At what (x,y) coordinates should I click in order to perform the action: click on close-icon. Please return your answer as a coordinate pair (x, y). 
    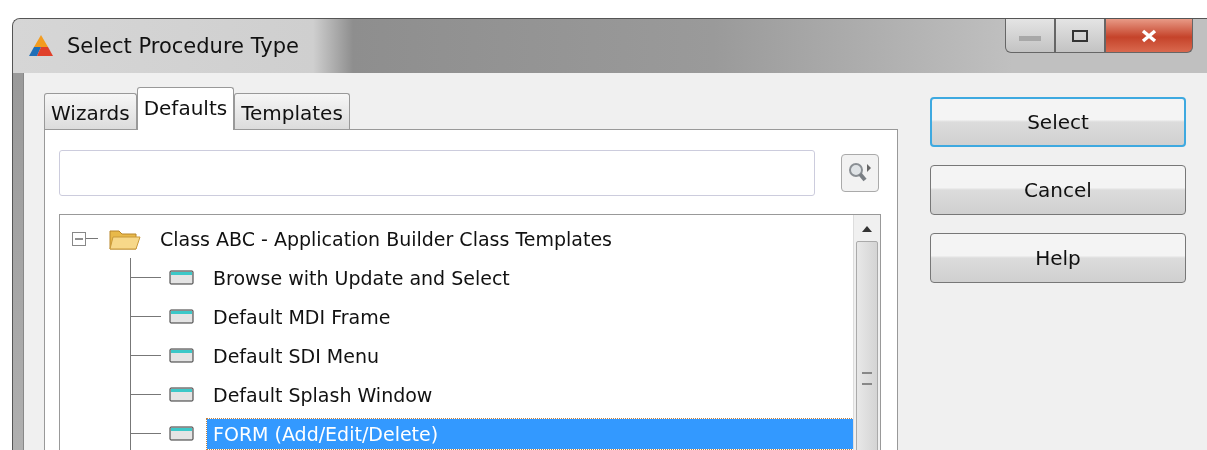
    Looking at the image, I should click on (1149, 35).